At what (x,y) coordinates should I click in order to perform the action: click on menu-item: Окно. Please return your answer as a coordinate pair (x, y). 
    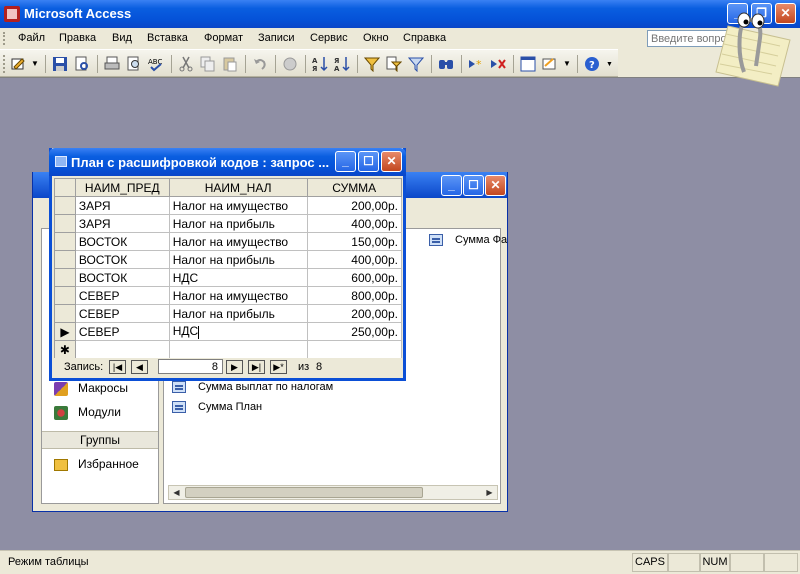
    Looking at the image, I should click on (376, 38).